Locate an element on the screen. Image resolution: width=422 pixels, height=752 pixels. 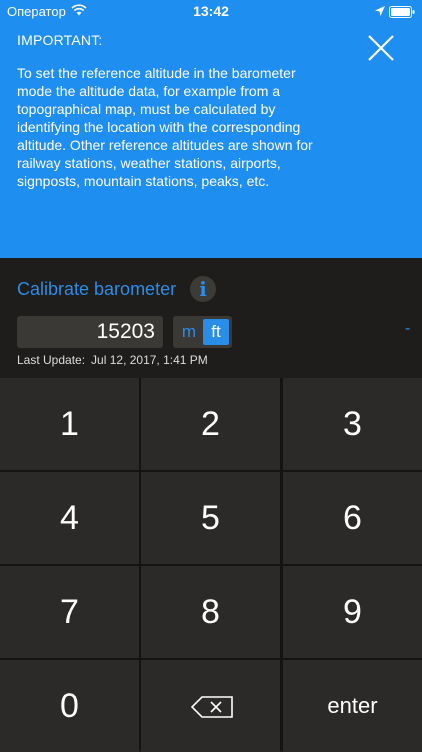
last-update: Last Update: Jul 12, 2017, 1:41 PM is located at coordinates (115, 360).